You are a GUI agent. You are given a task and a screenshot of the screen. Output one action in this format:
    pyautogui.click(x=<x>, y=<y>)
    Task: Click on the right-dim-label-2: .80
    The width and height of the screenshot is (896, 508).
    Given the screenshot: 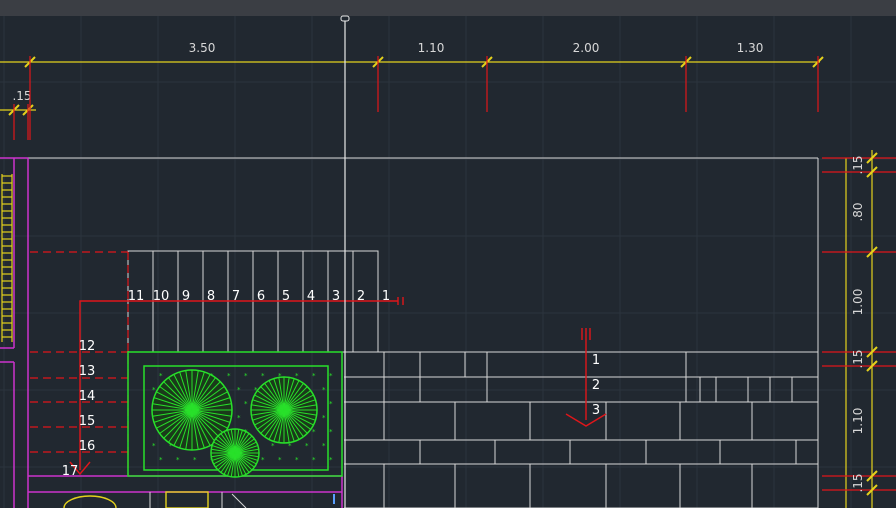 What is the action you would take?
    pyautogui.click(x=858, y=211)
    